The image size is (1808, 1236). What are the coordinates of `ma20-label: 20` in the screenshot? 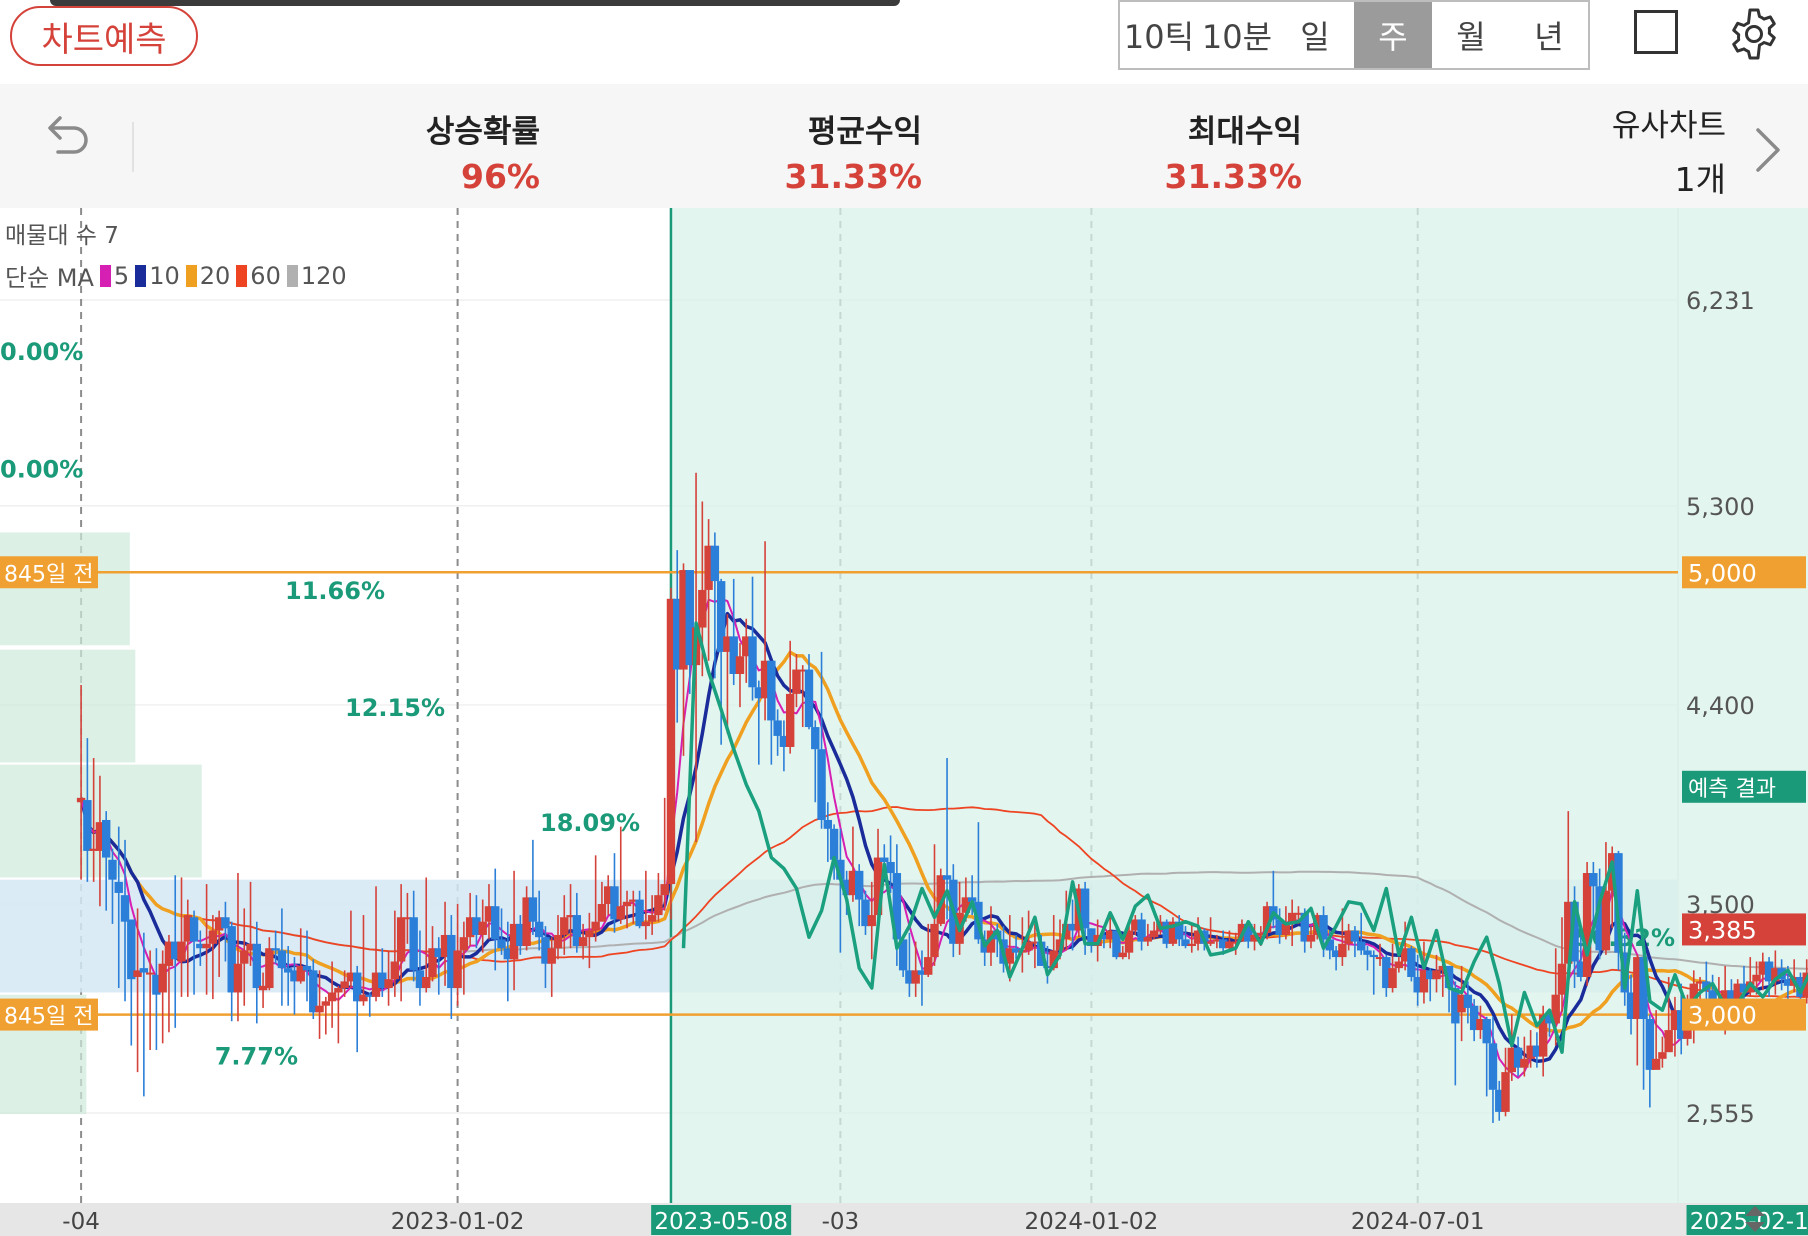 It's located at (215, 275).